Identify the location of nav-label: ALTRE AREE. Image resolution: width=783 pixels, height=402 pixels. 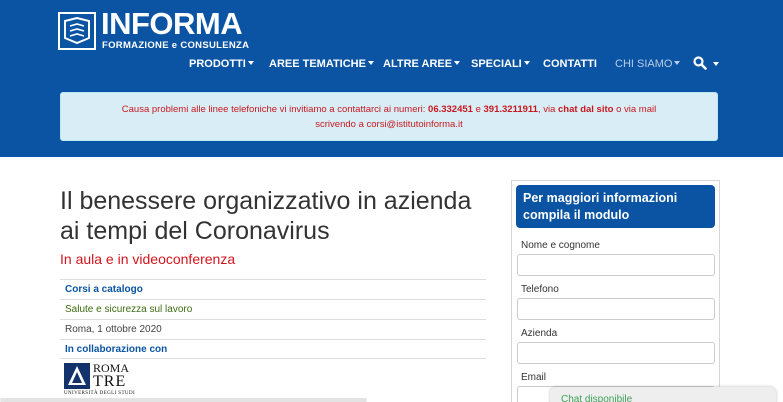
(418, 64).